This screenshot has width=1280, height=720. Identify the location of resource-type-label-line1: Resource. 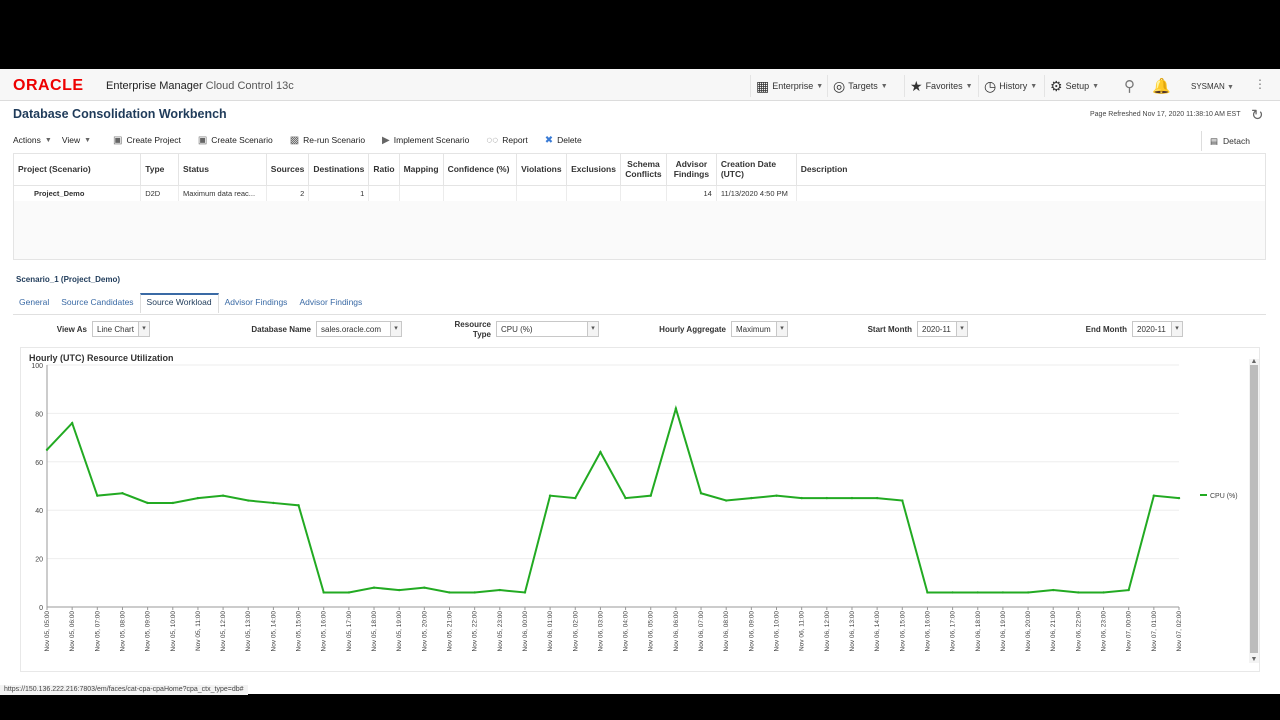
(472, 324).